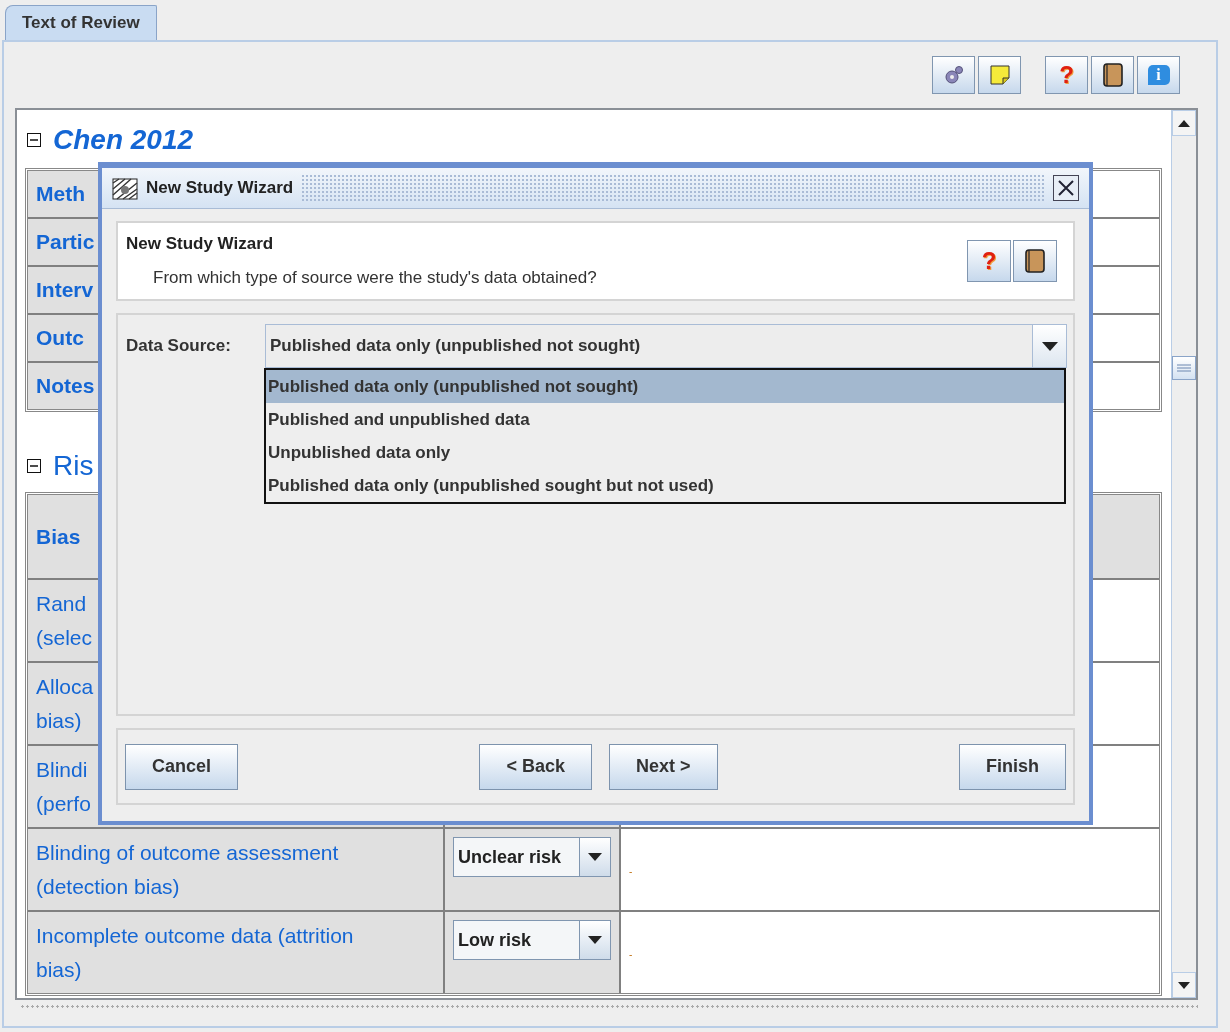 Image resolution: width=1230 pixels, height=1032 pixels. Describe the element at coordinates (64, 637) in the screenshot. I see `bias-label: (selec` at that location.